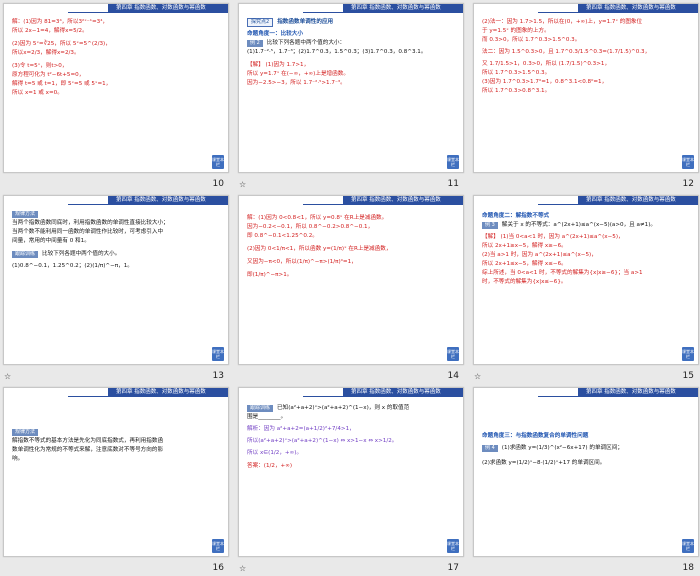  I want to click on subheading: 命题角度一：比较大小, so click(275, 34).